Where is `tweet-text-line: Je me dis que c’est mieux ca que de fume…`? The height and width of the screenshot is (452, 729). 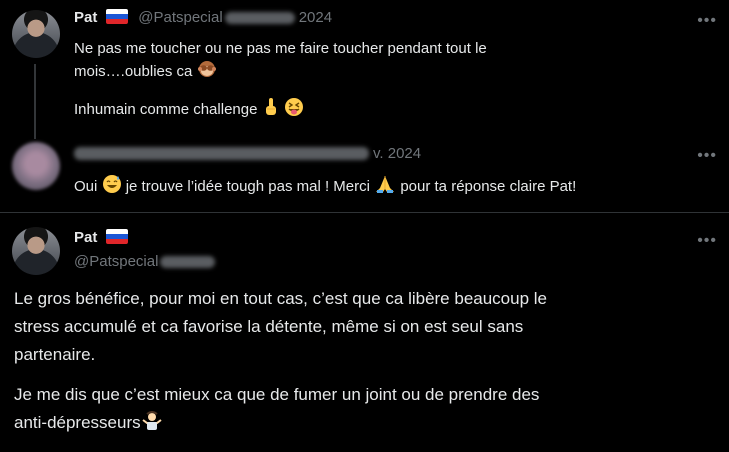
tweet-text-line: Je me dis que c’est mieux ca que de fume… is located at coordinates (277, 394).